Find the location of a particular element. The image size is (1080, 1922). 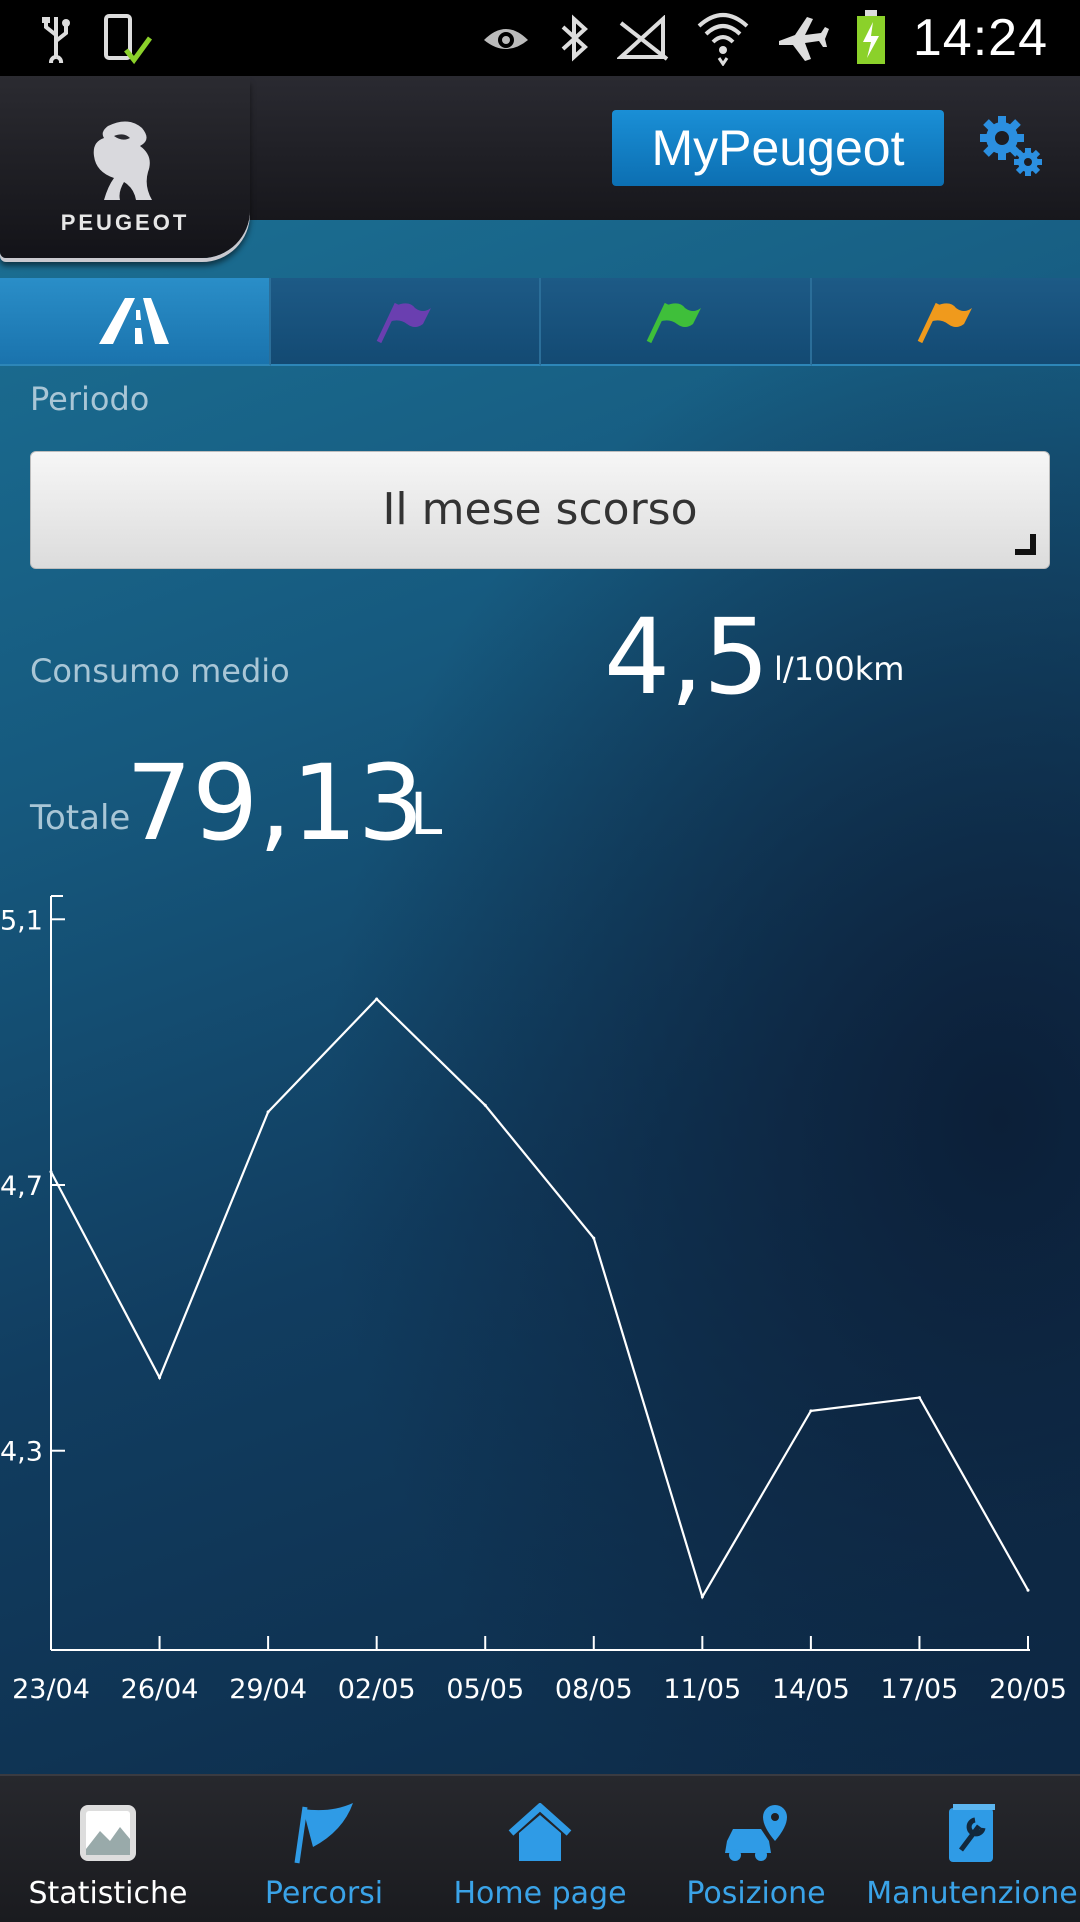

tab-flag-green is located at coordinates (676, 322).